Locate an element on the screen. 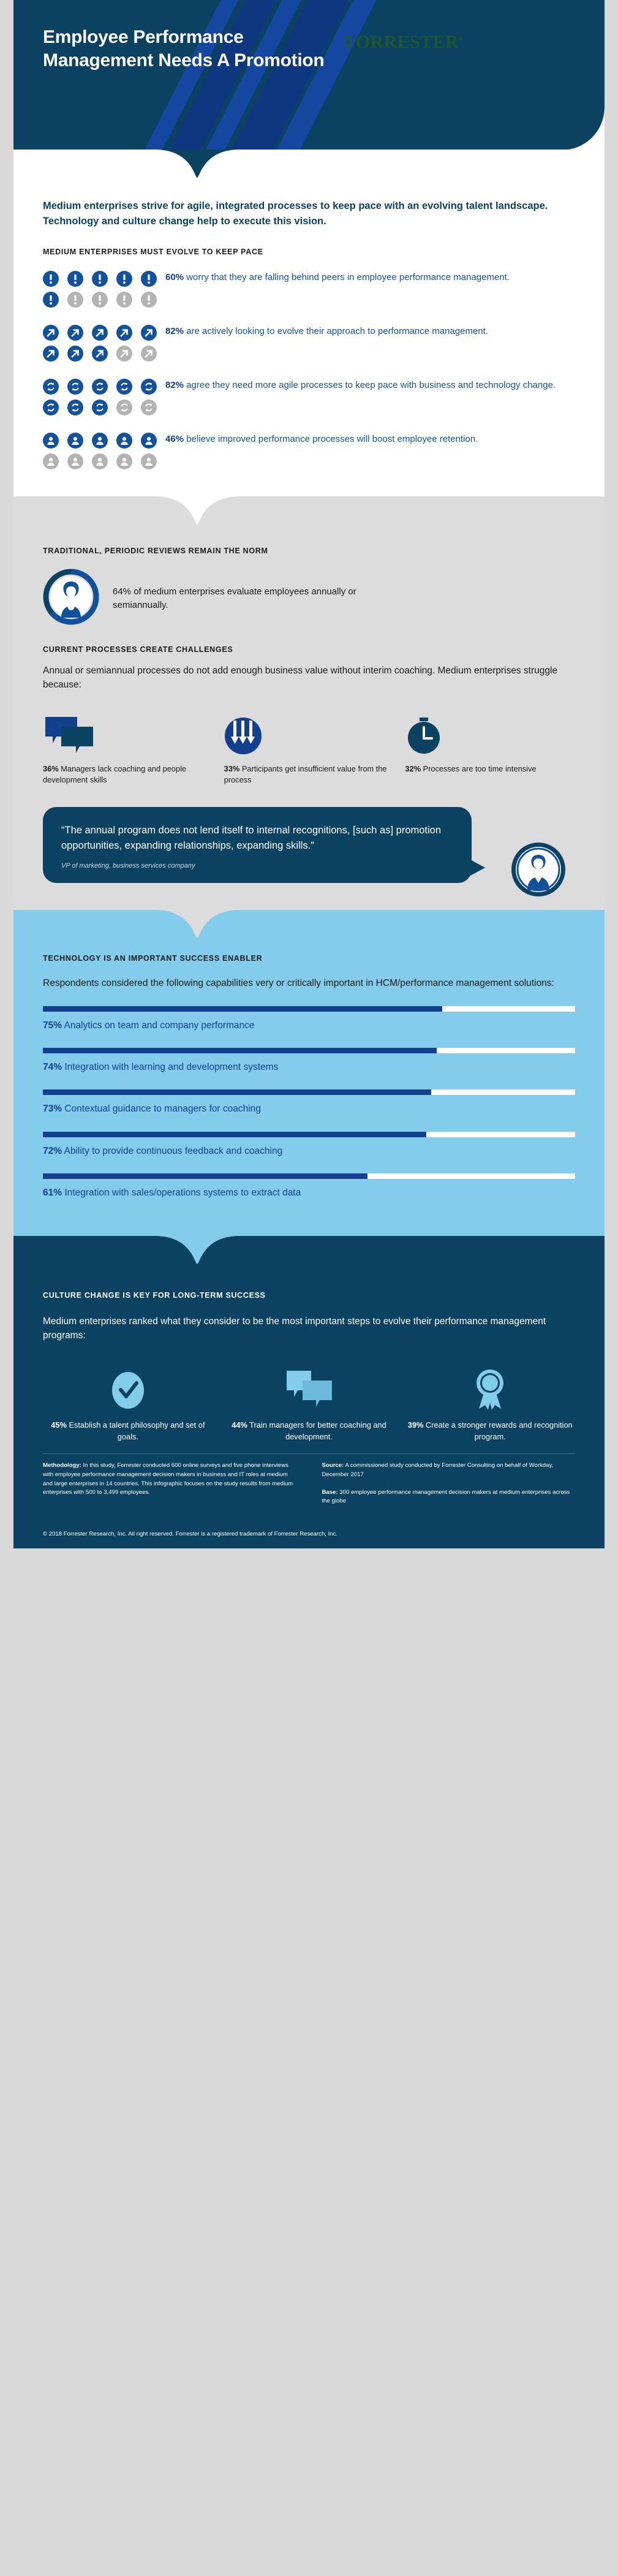 The height and width of the screenshot is (2576, 618). pip-grid-arrow is located at coordinates (104, 344).